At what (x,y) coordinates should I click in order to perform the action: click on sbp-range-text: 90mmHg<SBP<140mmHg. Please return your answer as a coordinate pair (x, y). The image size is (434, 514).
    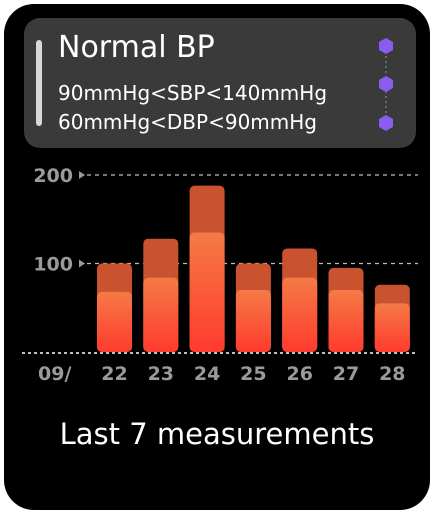
    Looking at the image, I should click on (193, 93).